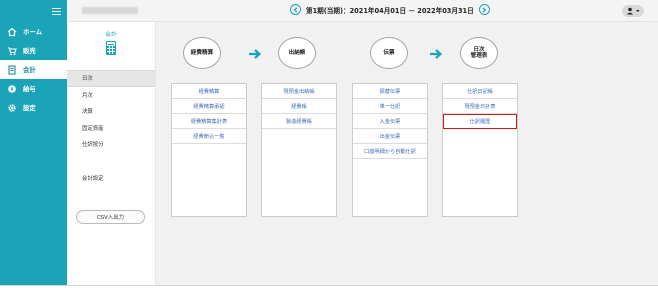 The width and height of the screenshot is (658, 290). I want to click on main-sidebar: ホーム 販売 会計 給与 設定, so click(33, 142).